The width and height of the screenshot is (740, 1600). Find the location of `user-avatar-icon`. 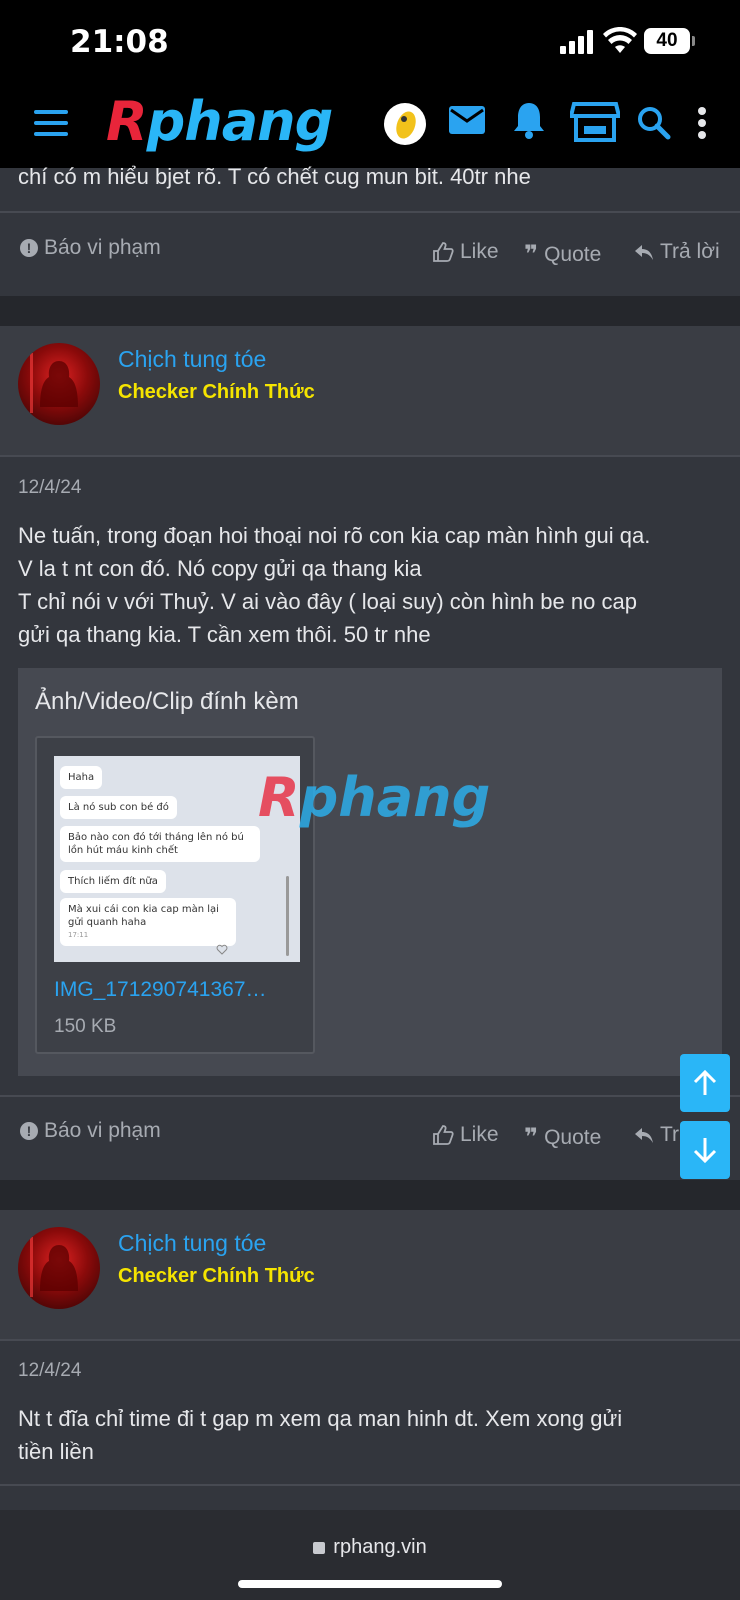

user-avatar-icon is located at coordinates (405, 124).